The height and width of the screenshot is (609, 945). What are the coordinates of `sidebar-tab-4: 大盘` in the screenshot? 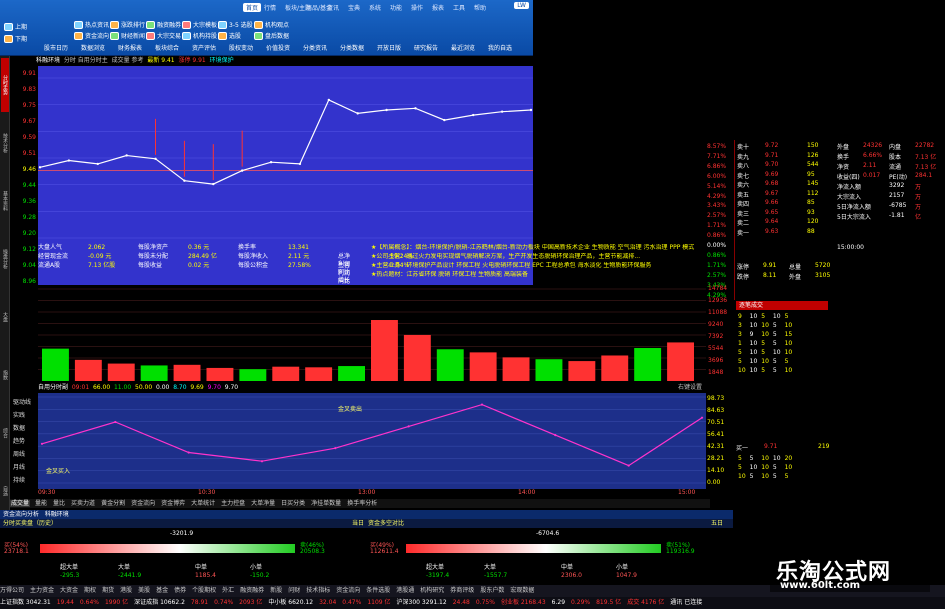 It's located at (5, 317).